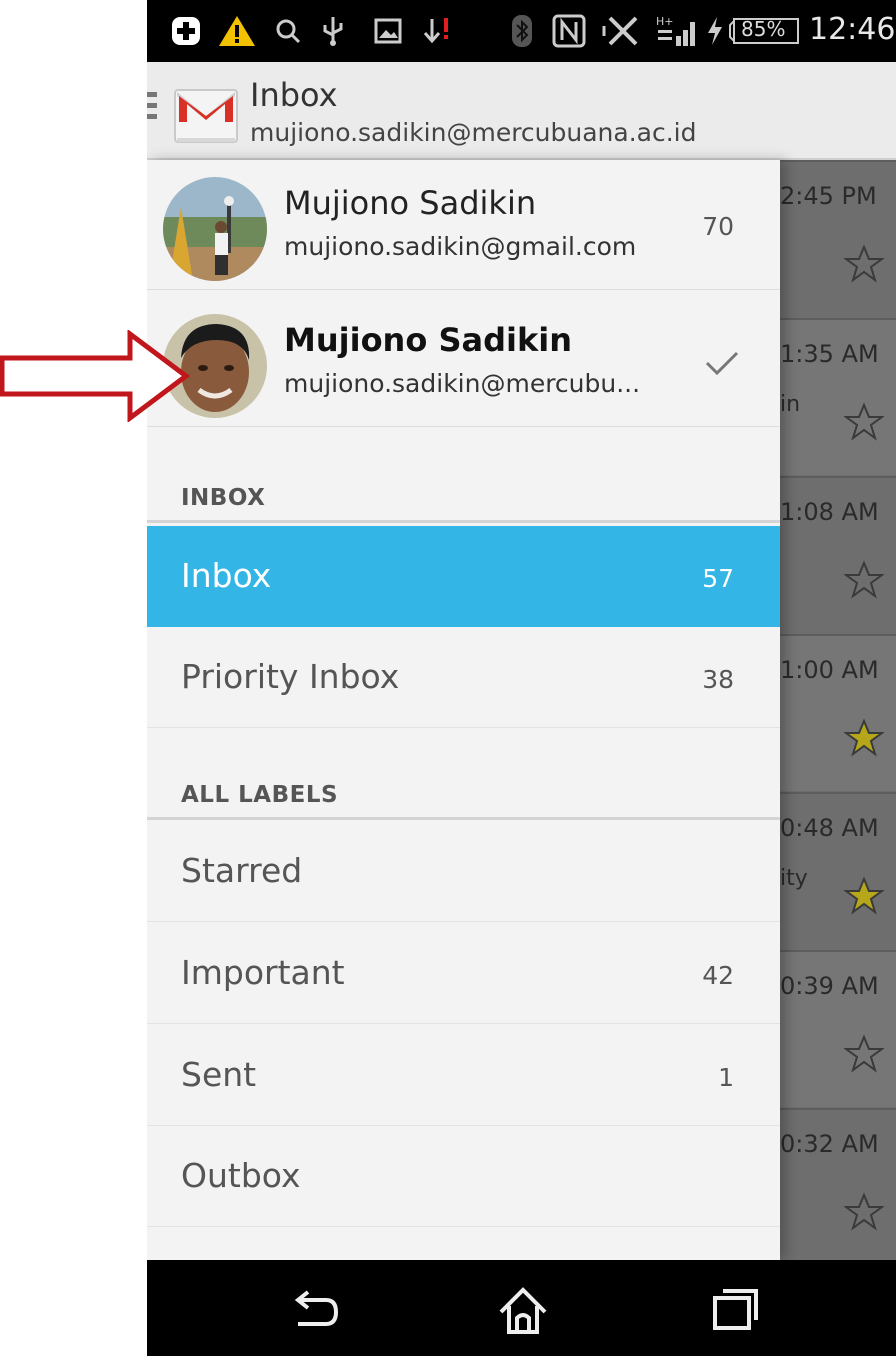  I want to click on clock: 12:46, so click(852, 29).